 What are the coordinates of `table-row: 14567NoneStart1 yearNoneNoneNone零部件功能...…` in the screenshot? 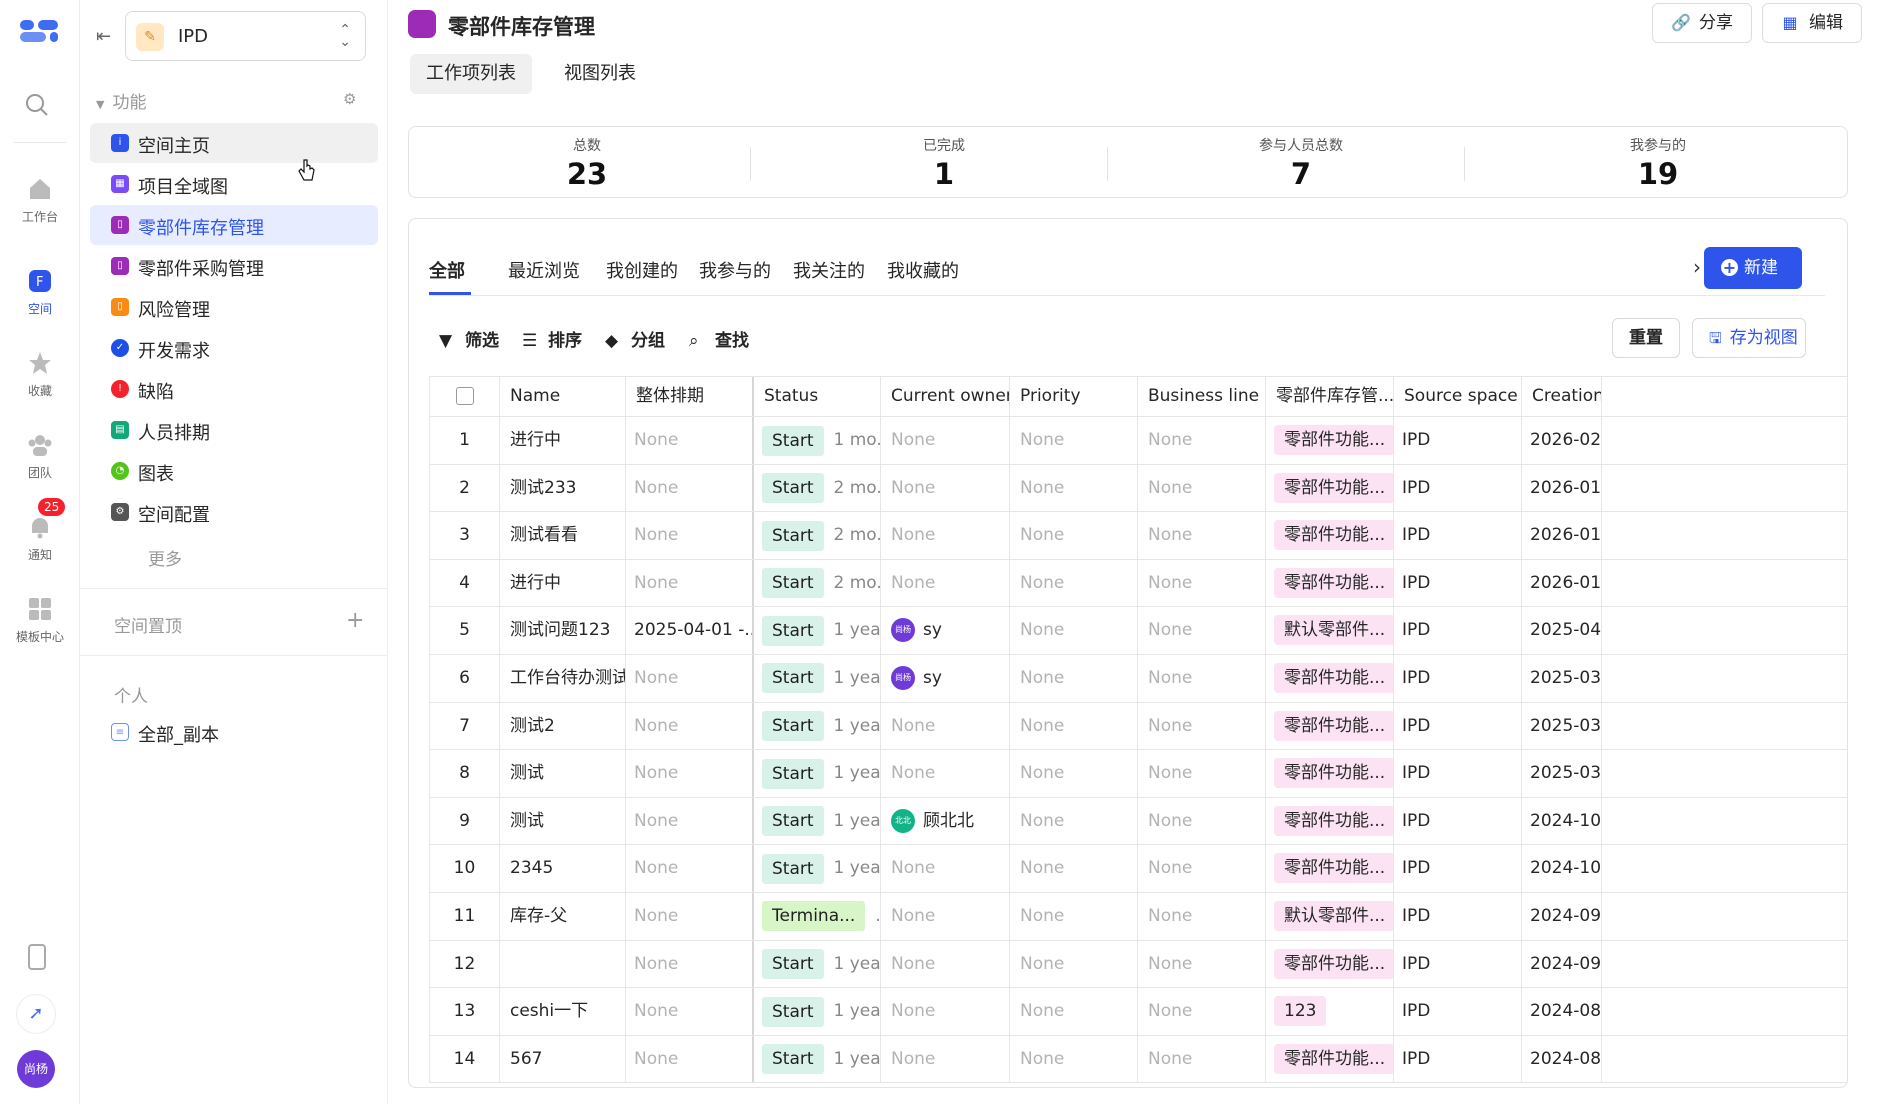 It's located at (1138, 1059).